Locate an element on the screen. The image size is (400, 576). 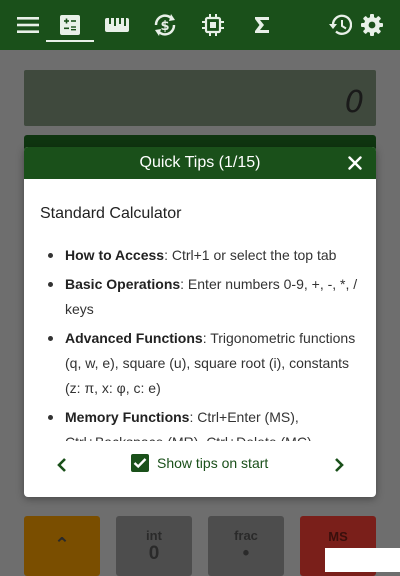
frac-key-sub: frac is located at coordinates (246, 535).